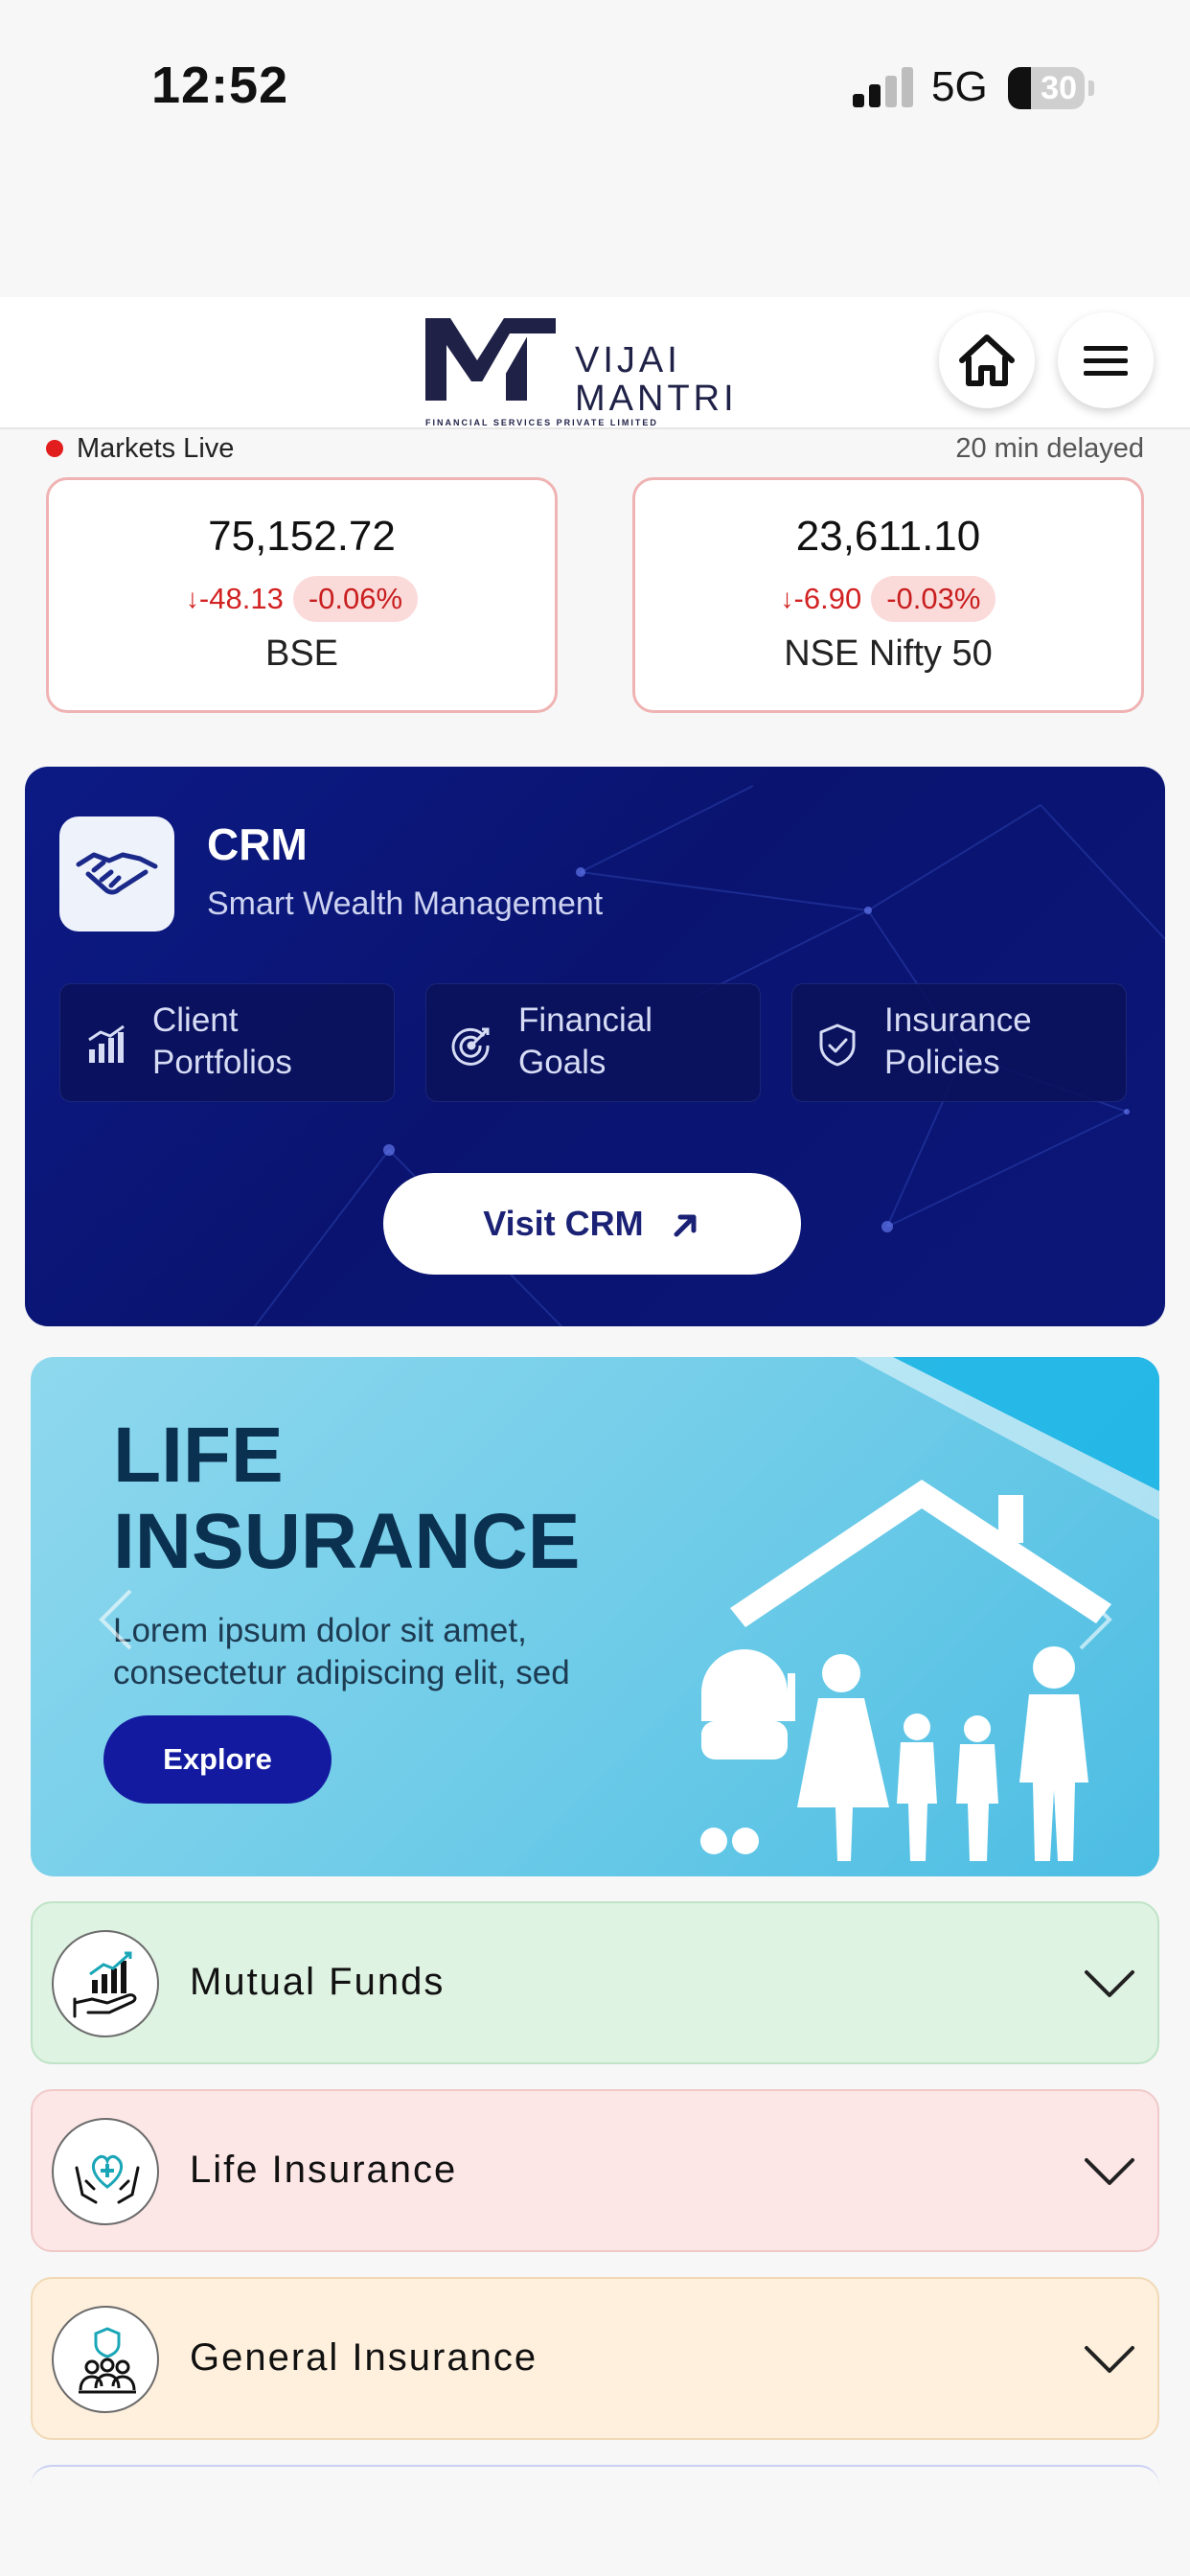  I want to click on target-icon, so click(471, 1046).